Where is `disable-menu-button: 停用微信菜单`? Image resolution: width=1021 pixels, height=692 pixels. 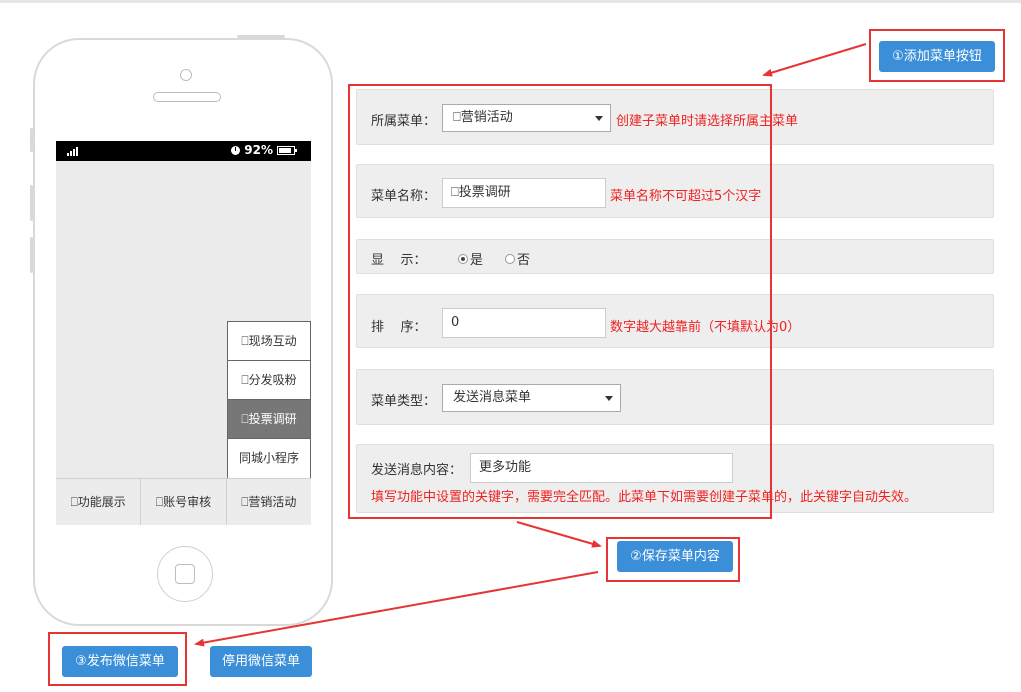 disable-menu-button: 停用微信菜单 is located at coordinates (261, 661).